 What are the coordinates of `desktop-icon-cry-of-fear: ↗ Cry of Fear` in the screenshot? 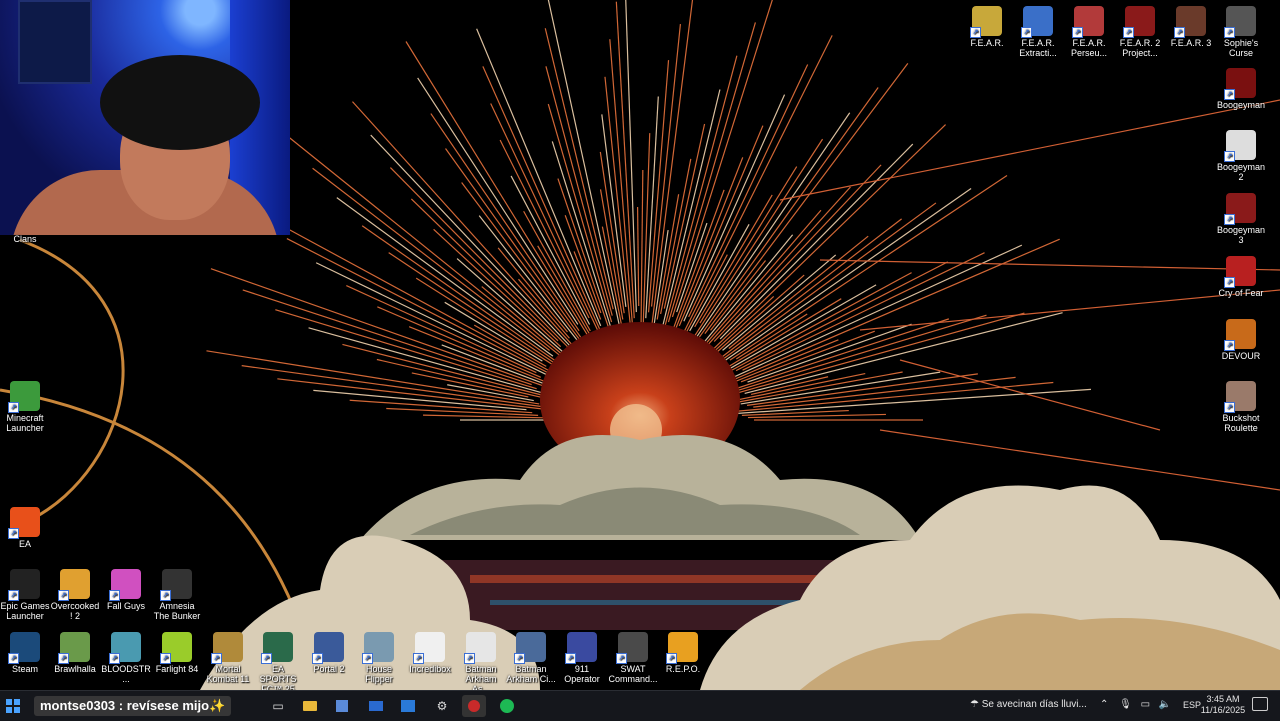 It's located at (1241, 277).